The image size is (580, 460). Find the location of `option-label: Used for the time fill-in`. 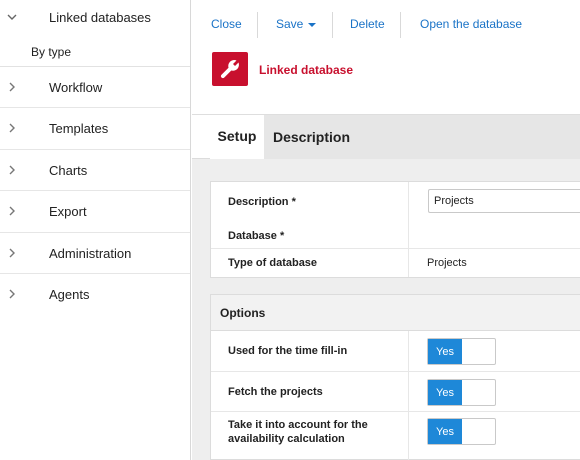

option-label: Used for the time fill-in is located at coordinates (288, 351).